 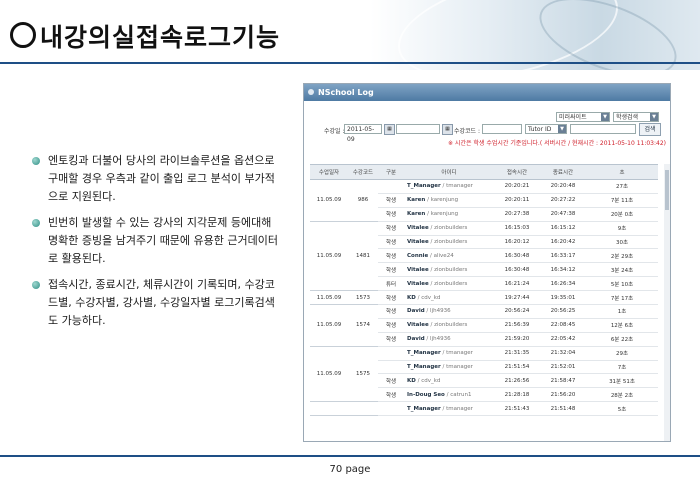 I want to click on end-time-cell: 16:33:17, so click(x=563, y=256).